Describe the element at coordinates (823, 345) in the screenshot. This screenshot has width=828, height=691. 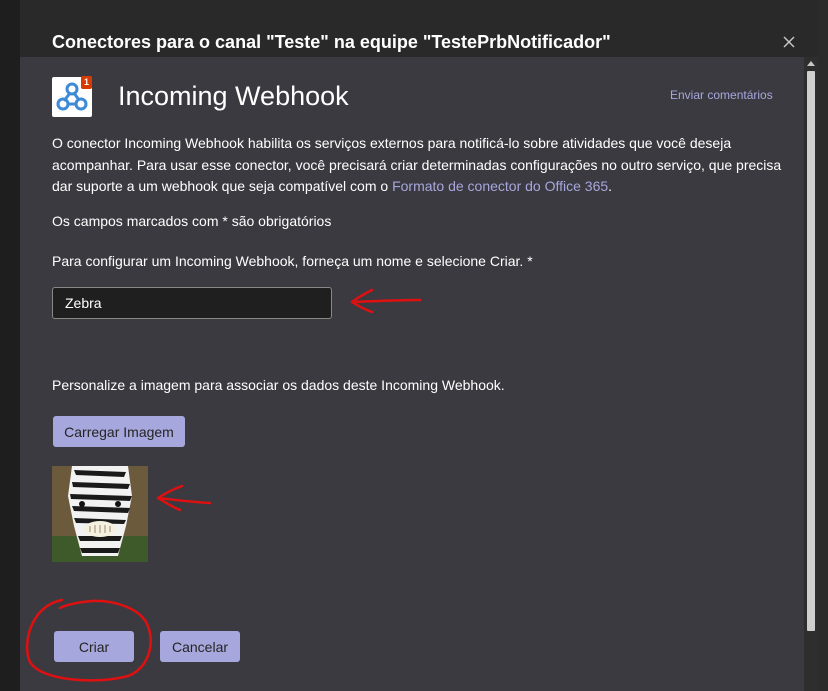
I see `background-app-right` at that location.